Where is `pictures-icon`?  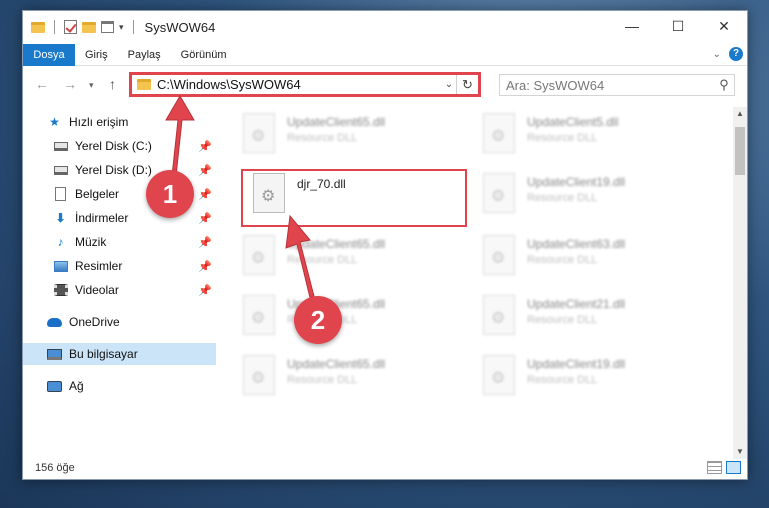 pictures-icon is located at coordinates (60, 266).